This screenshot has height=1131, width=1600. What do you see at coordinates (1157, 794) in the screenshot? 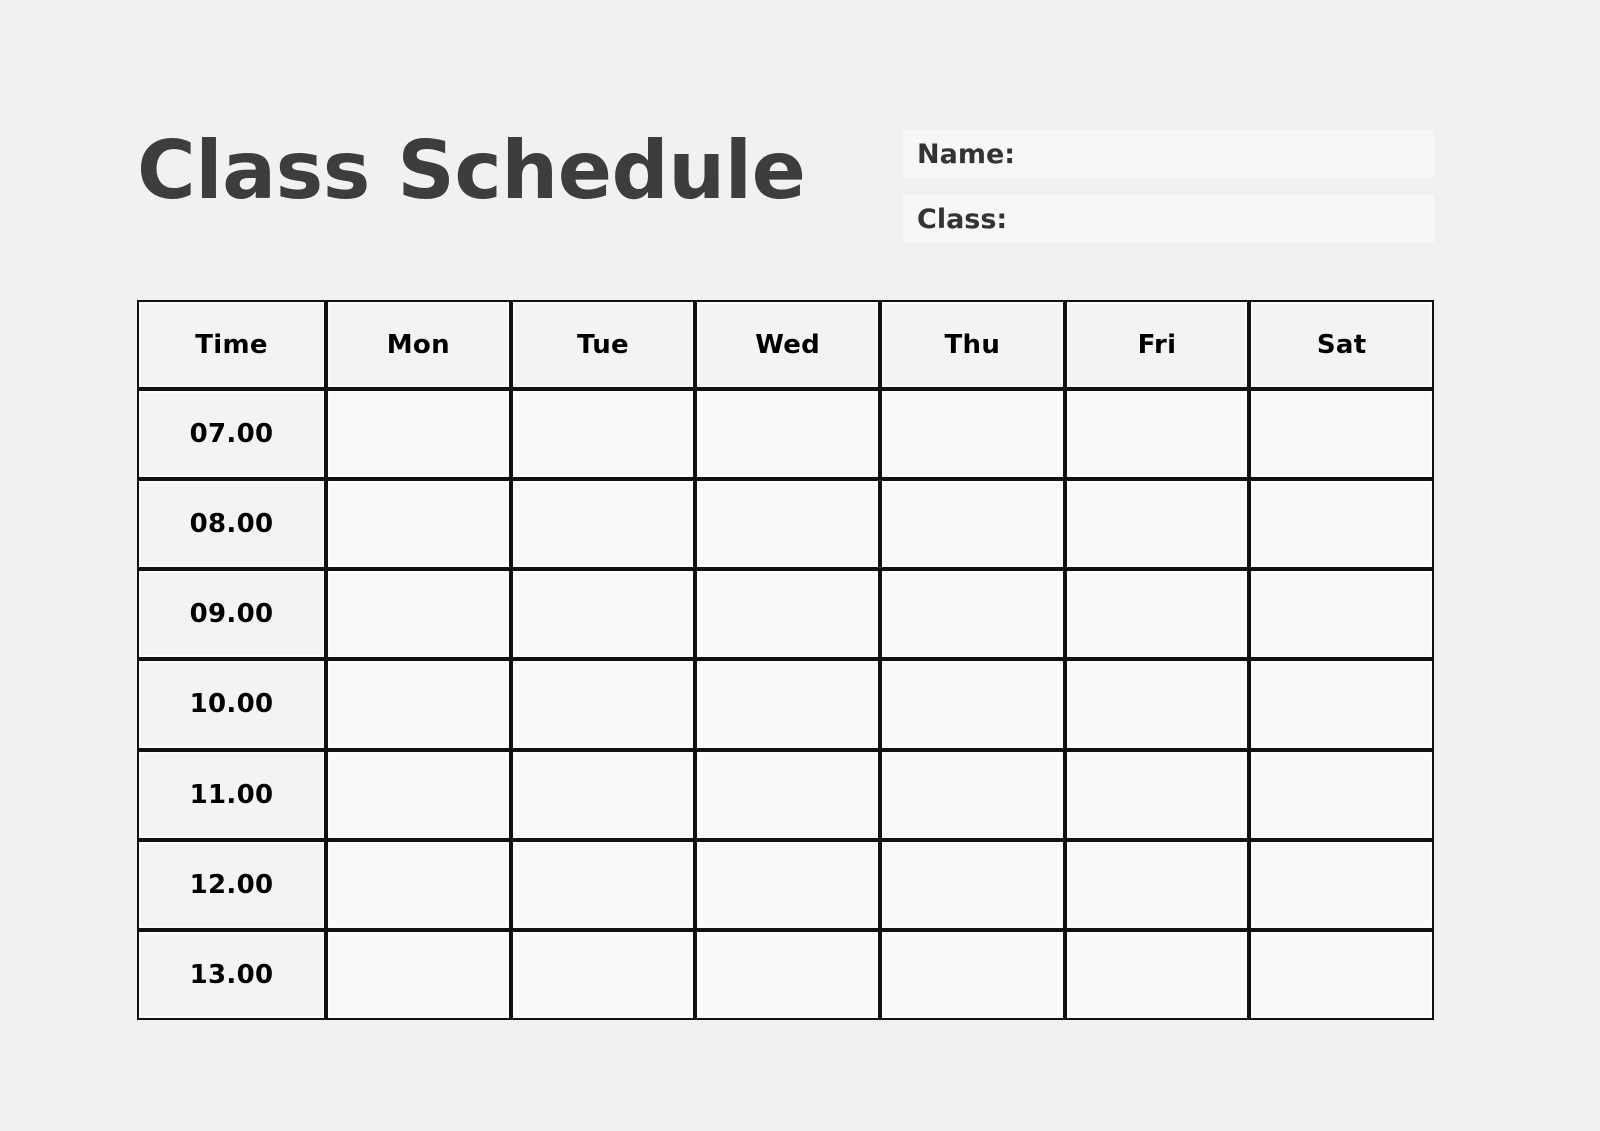
I see `schedule-slot-fri-11.00` at bounding box center [1157, 794].